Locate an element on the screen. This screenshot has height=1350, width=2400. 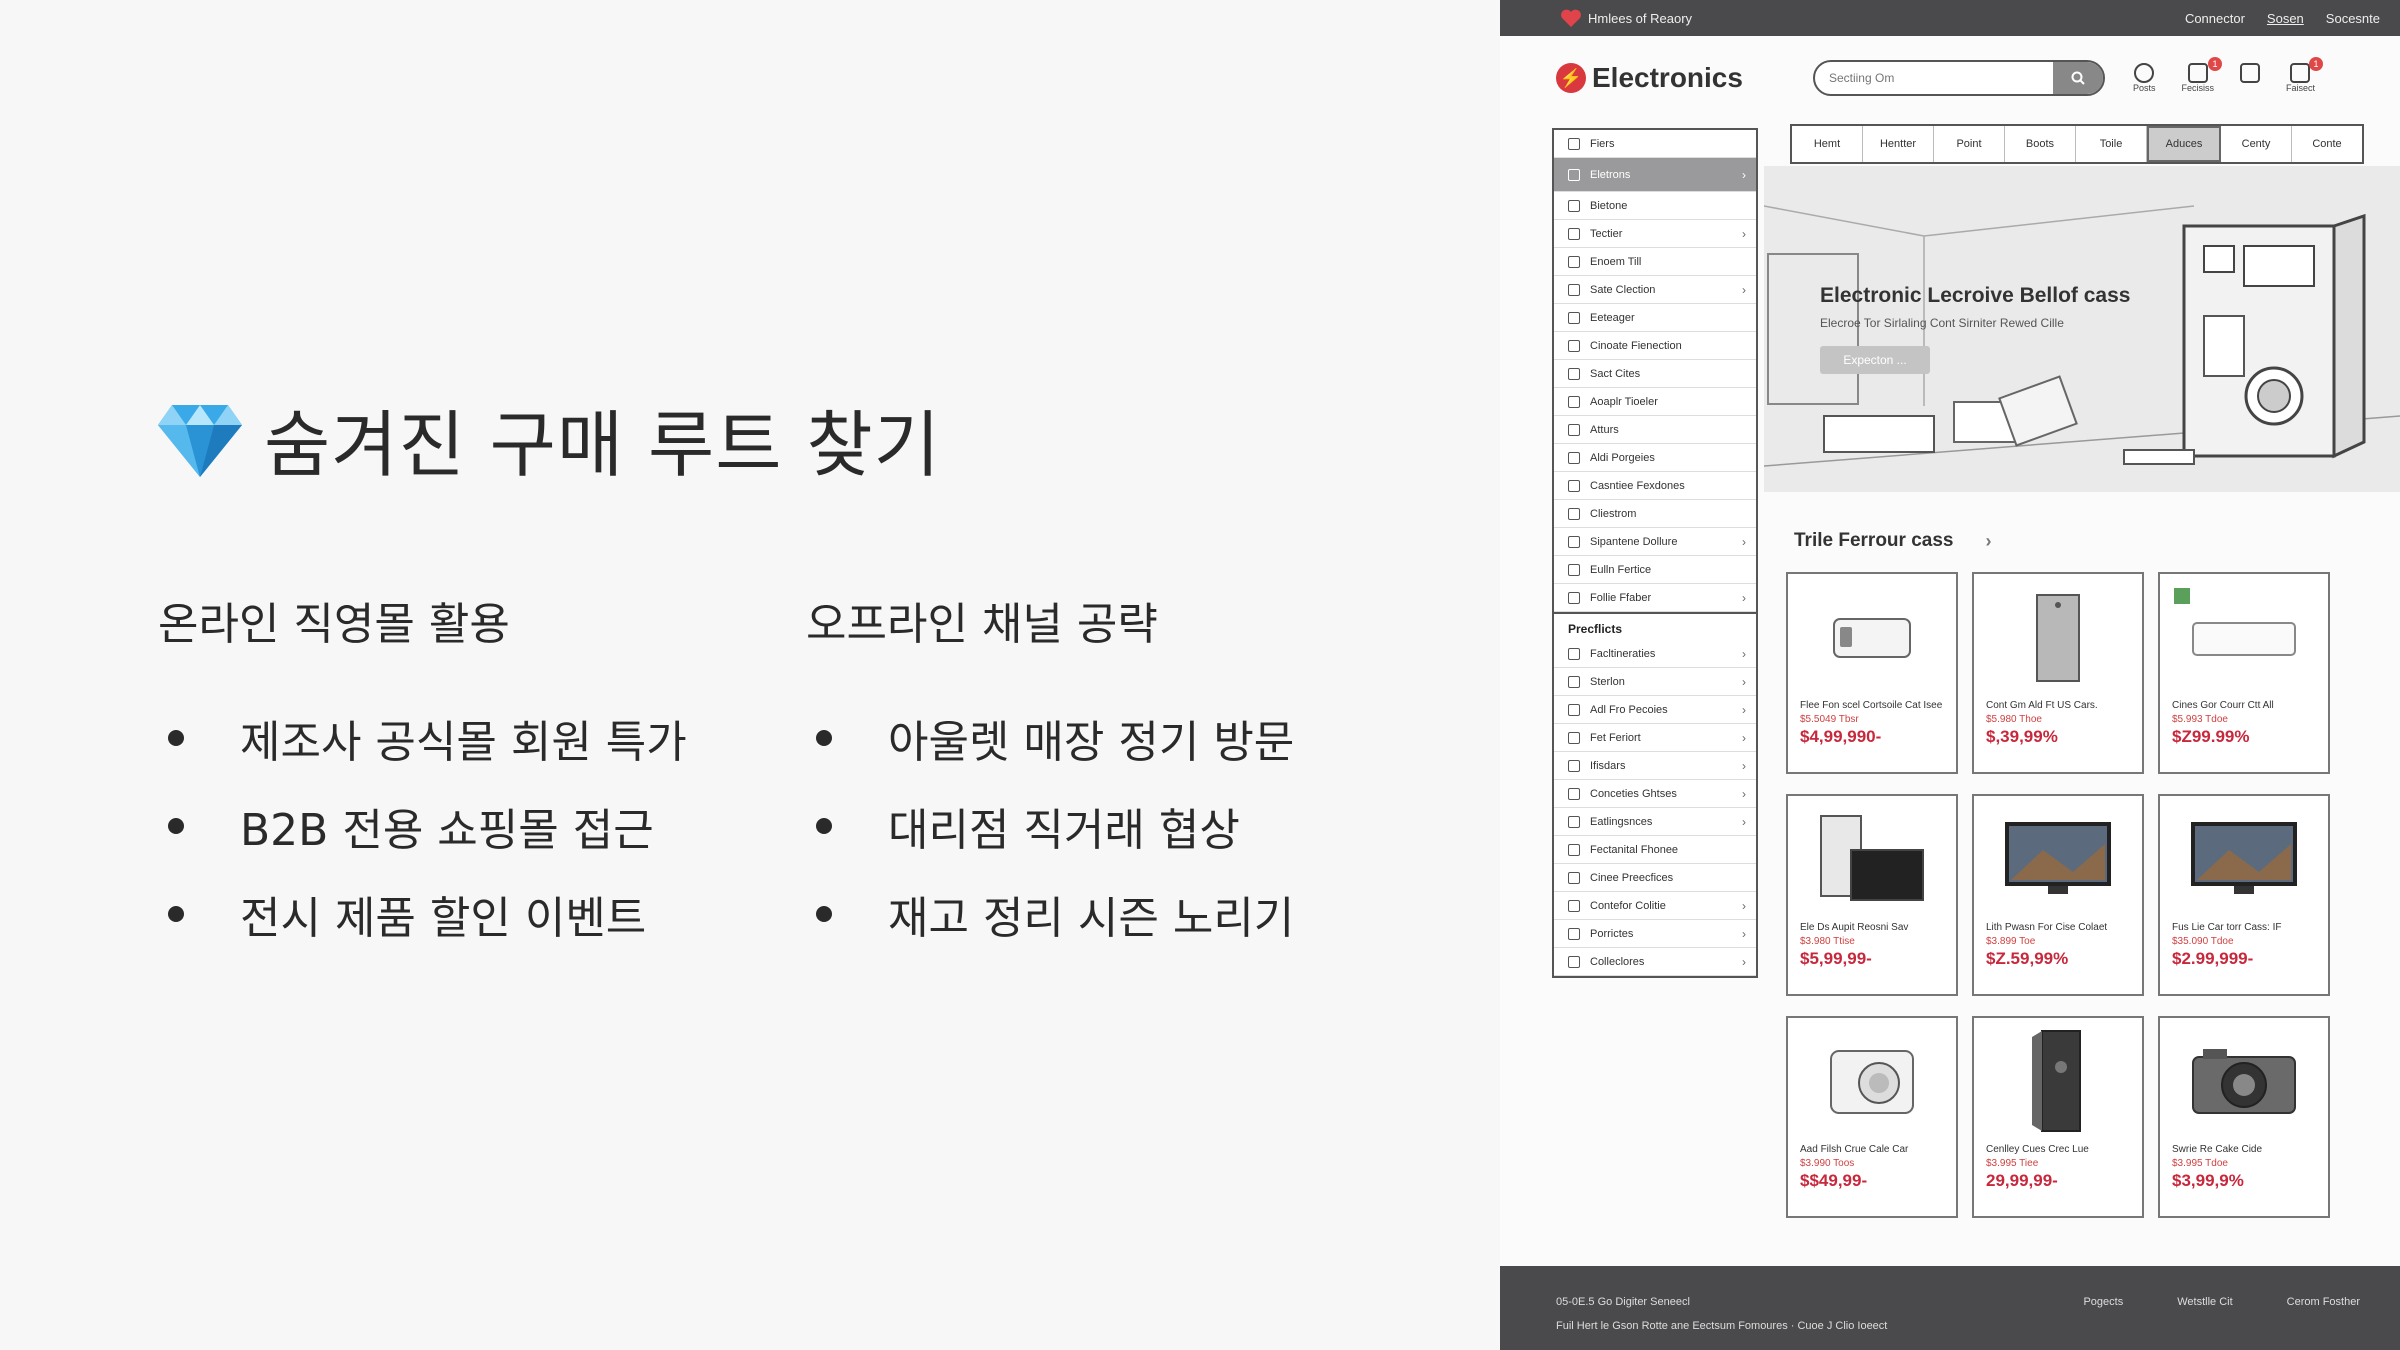
account-button: Posts is located at coordinates (2144, 78).